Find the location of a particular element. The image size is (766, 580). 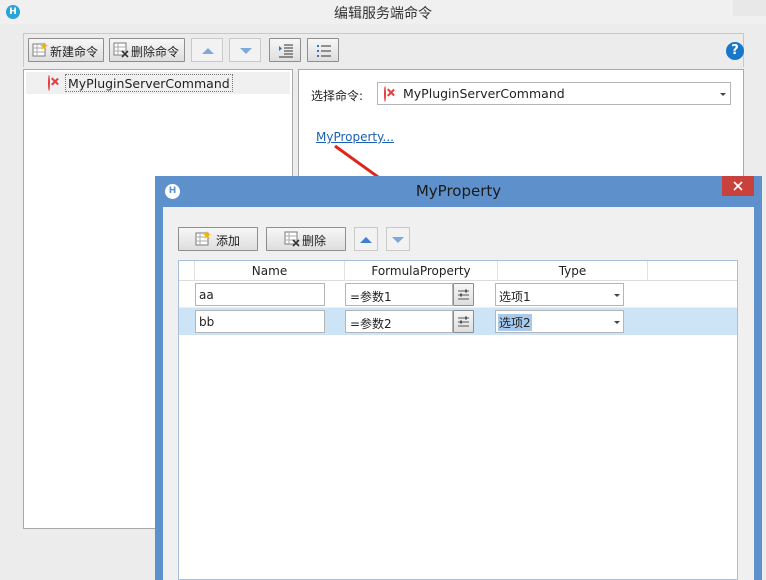

close-icon is located at coordinates (738, 186).